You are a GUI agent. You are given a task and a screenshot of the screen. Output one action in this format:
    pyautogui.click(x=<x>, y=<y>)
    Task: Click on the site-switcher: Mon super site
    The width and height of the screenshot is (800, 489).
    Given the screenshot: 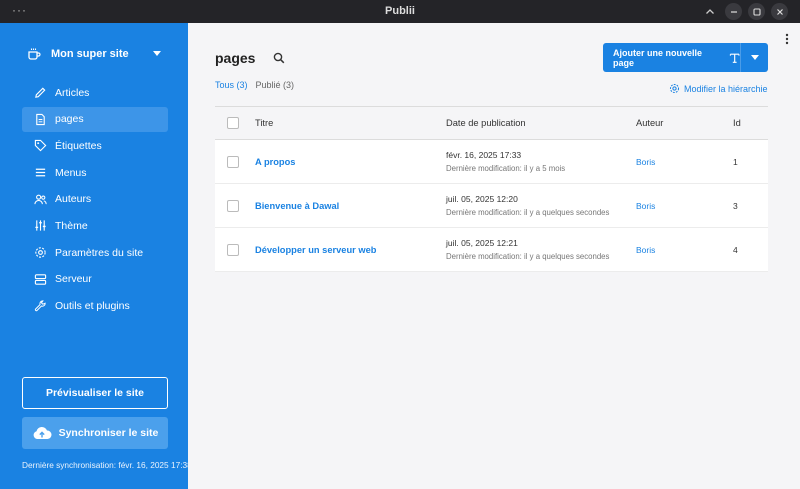 What is the action you would take?
    pyautogui.click(x=97, y=54)
    